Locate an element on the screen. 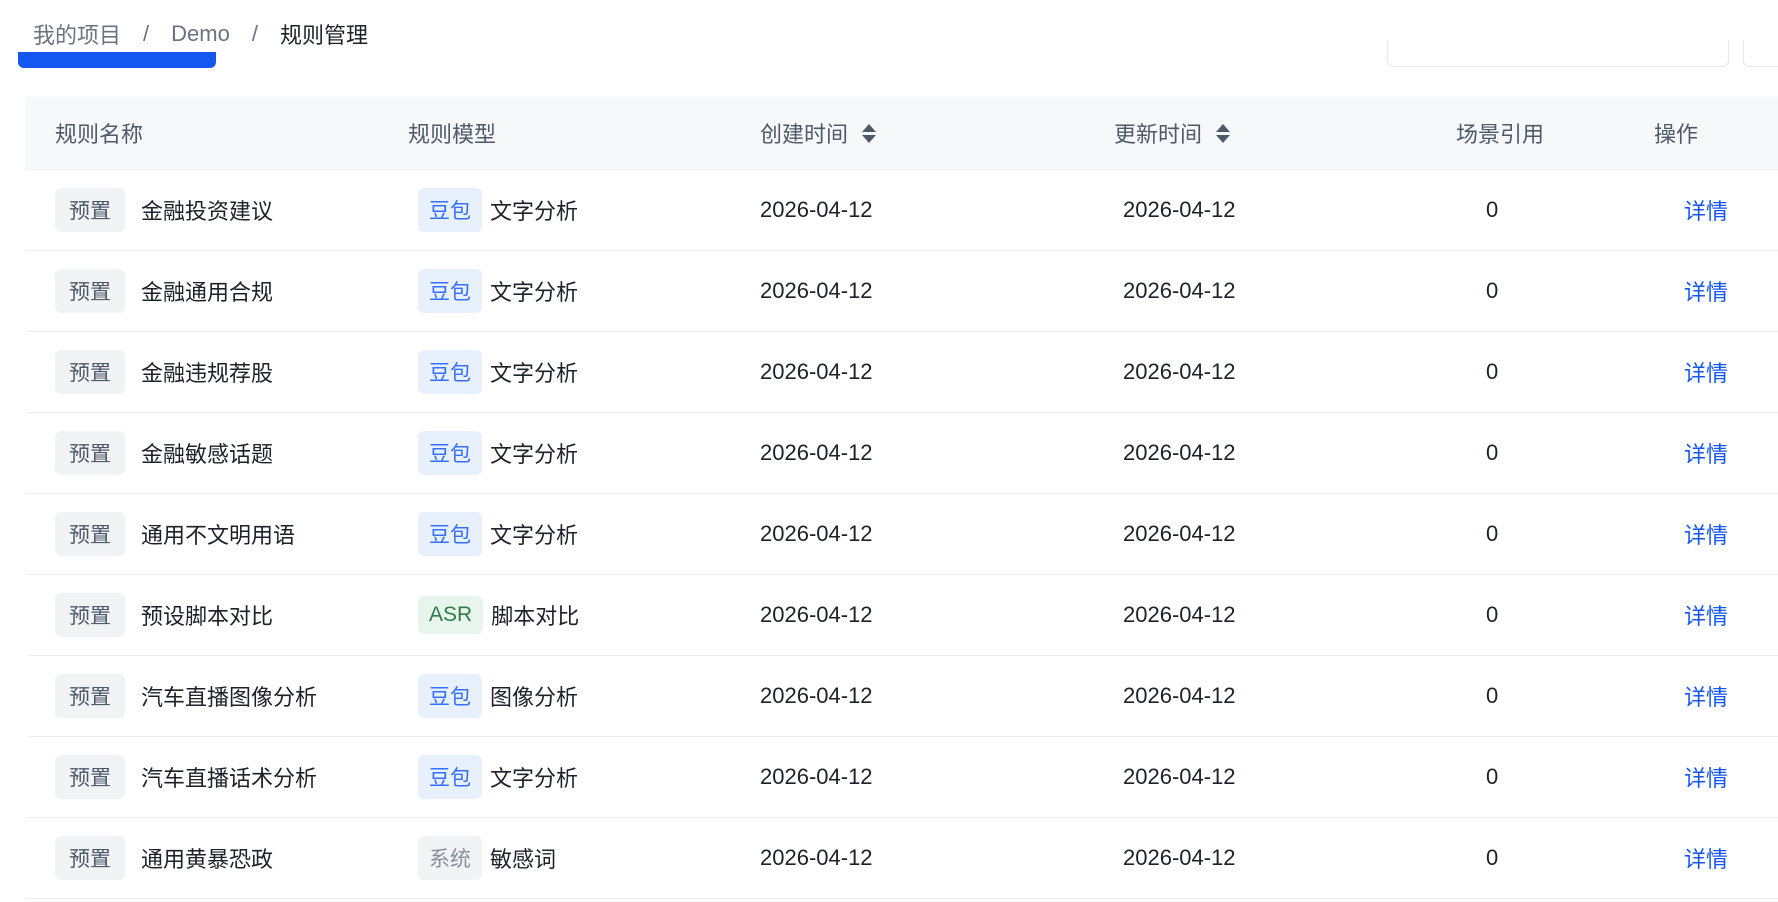 This screenshot has height=902, width=1778. rule-name: 金融敏感话题 is located at coordinates (207, 454).